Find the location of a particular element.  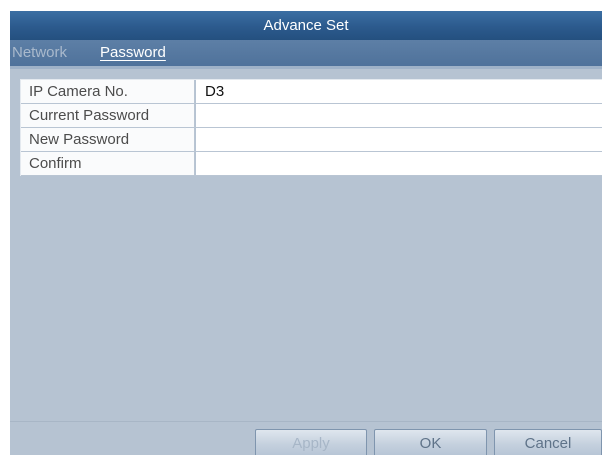

form-row-ip-camera: IP Camera No. D3 is located at coordinates (311, 92).